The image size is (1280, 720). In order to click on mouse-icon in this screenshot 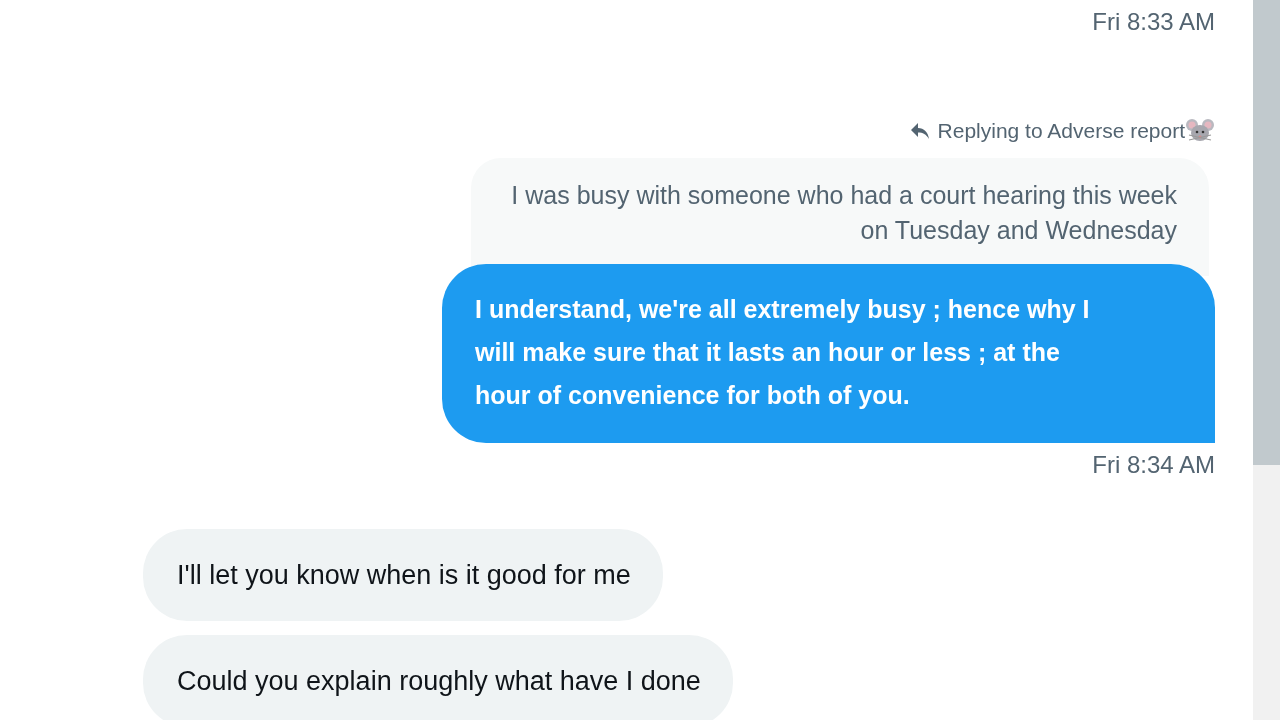, I will do `click(1200, 131)`.